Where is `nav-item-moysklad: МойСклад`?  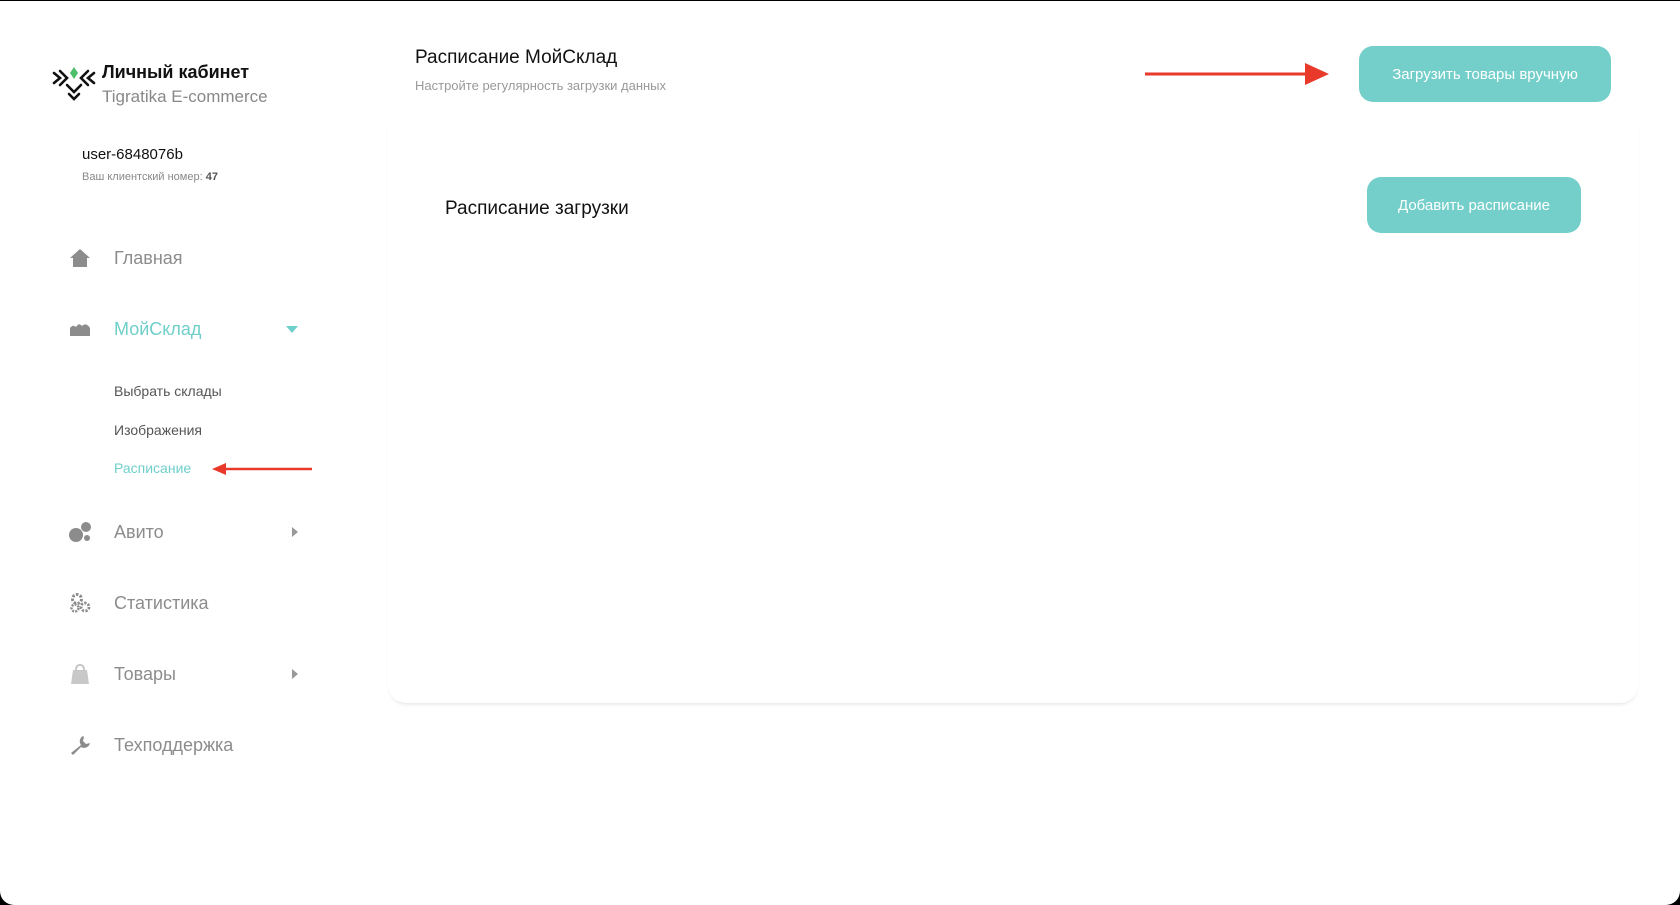
nav-item-moysklad: МойСклад is located at coordinates (182, 329).